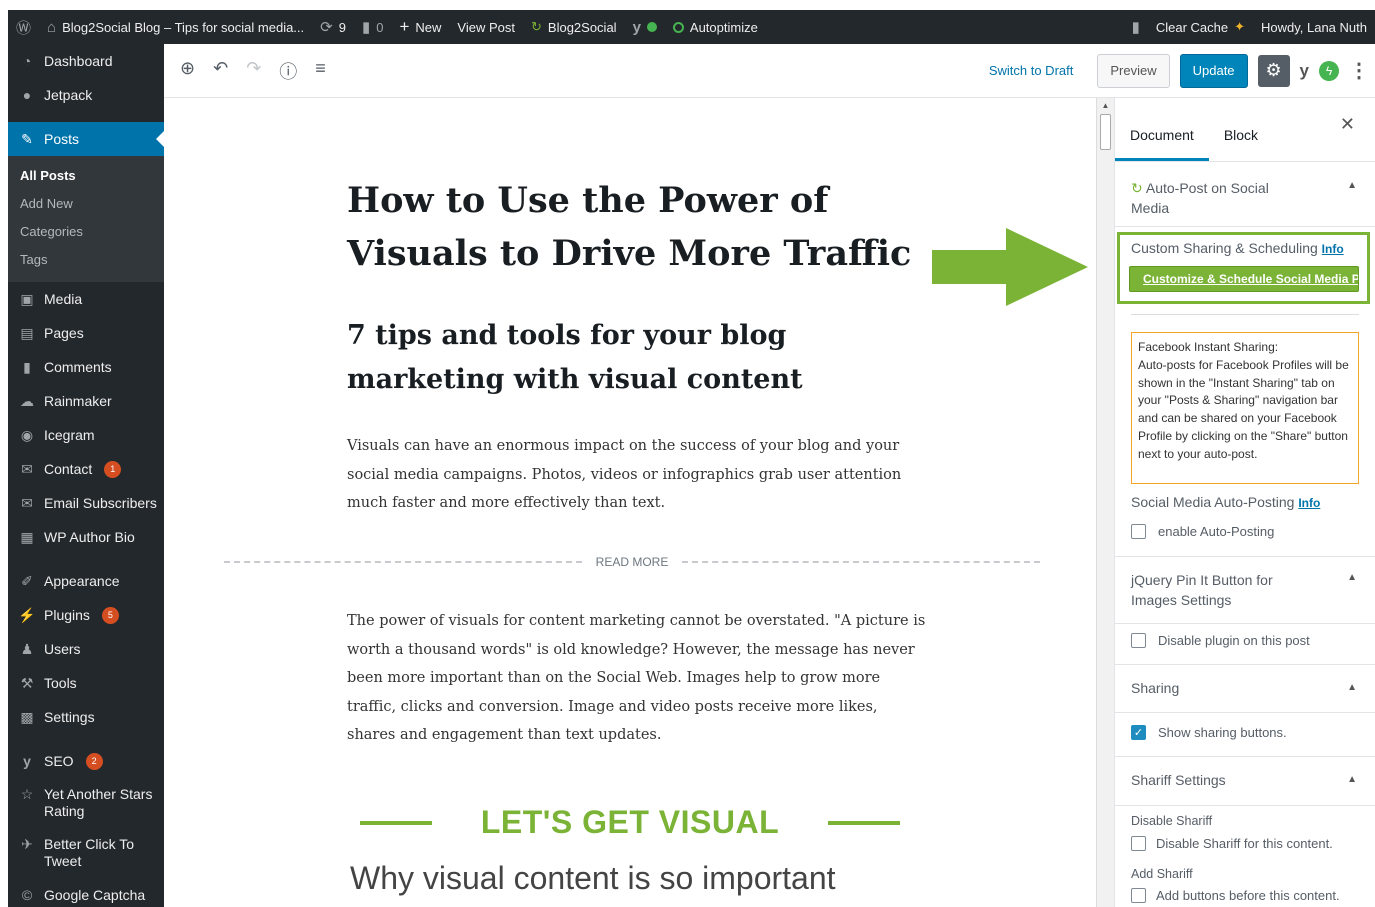 This screenshot has width=1375, height=907. I want to click on sharing-panel-header: Sharing, so click(1155, 688).